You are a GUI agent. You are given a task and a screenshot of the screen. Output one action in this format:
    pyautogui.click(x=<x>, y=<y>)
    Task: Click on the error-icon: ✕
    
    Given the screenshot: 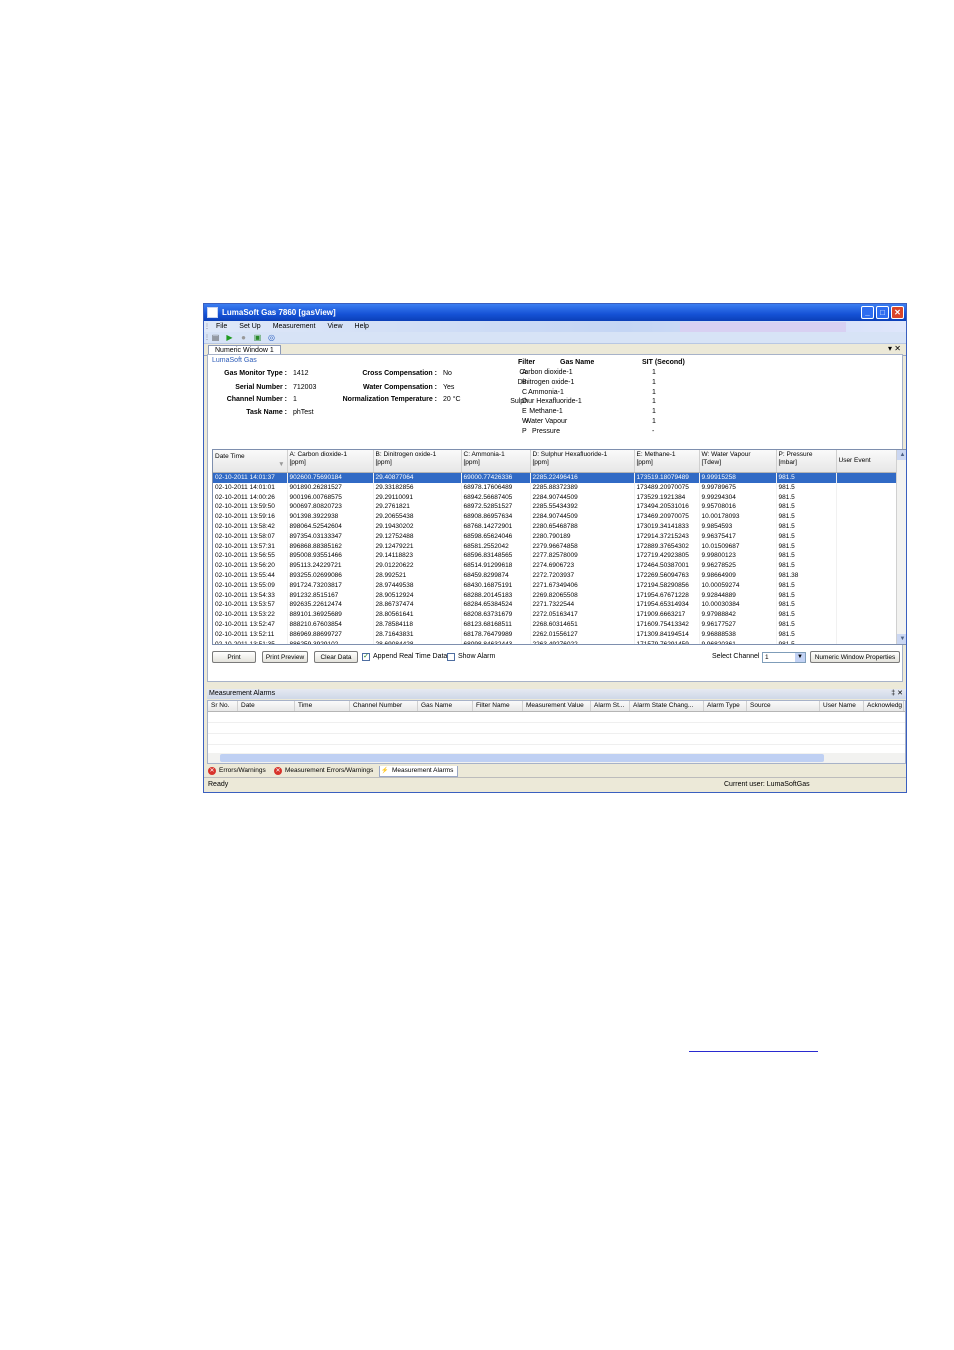 What is the action you would take?
    pyautogui.click(x=278, y=771)
    